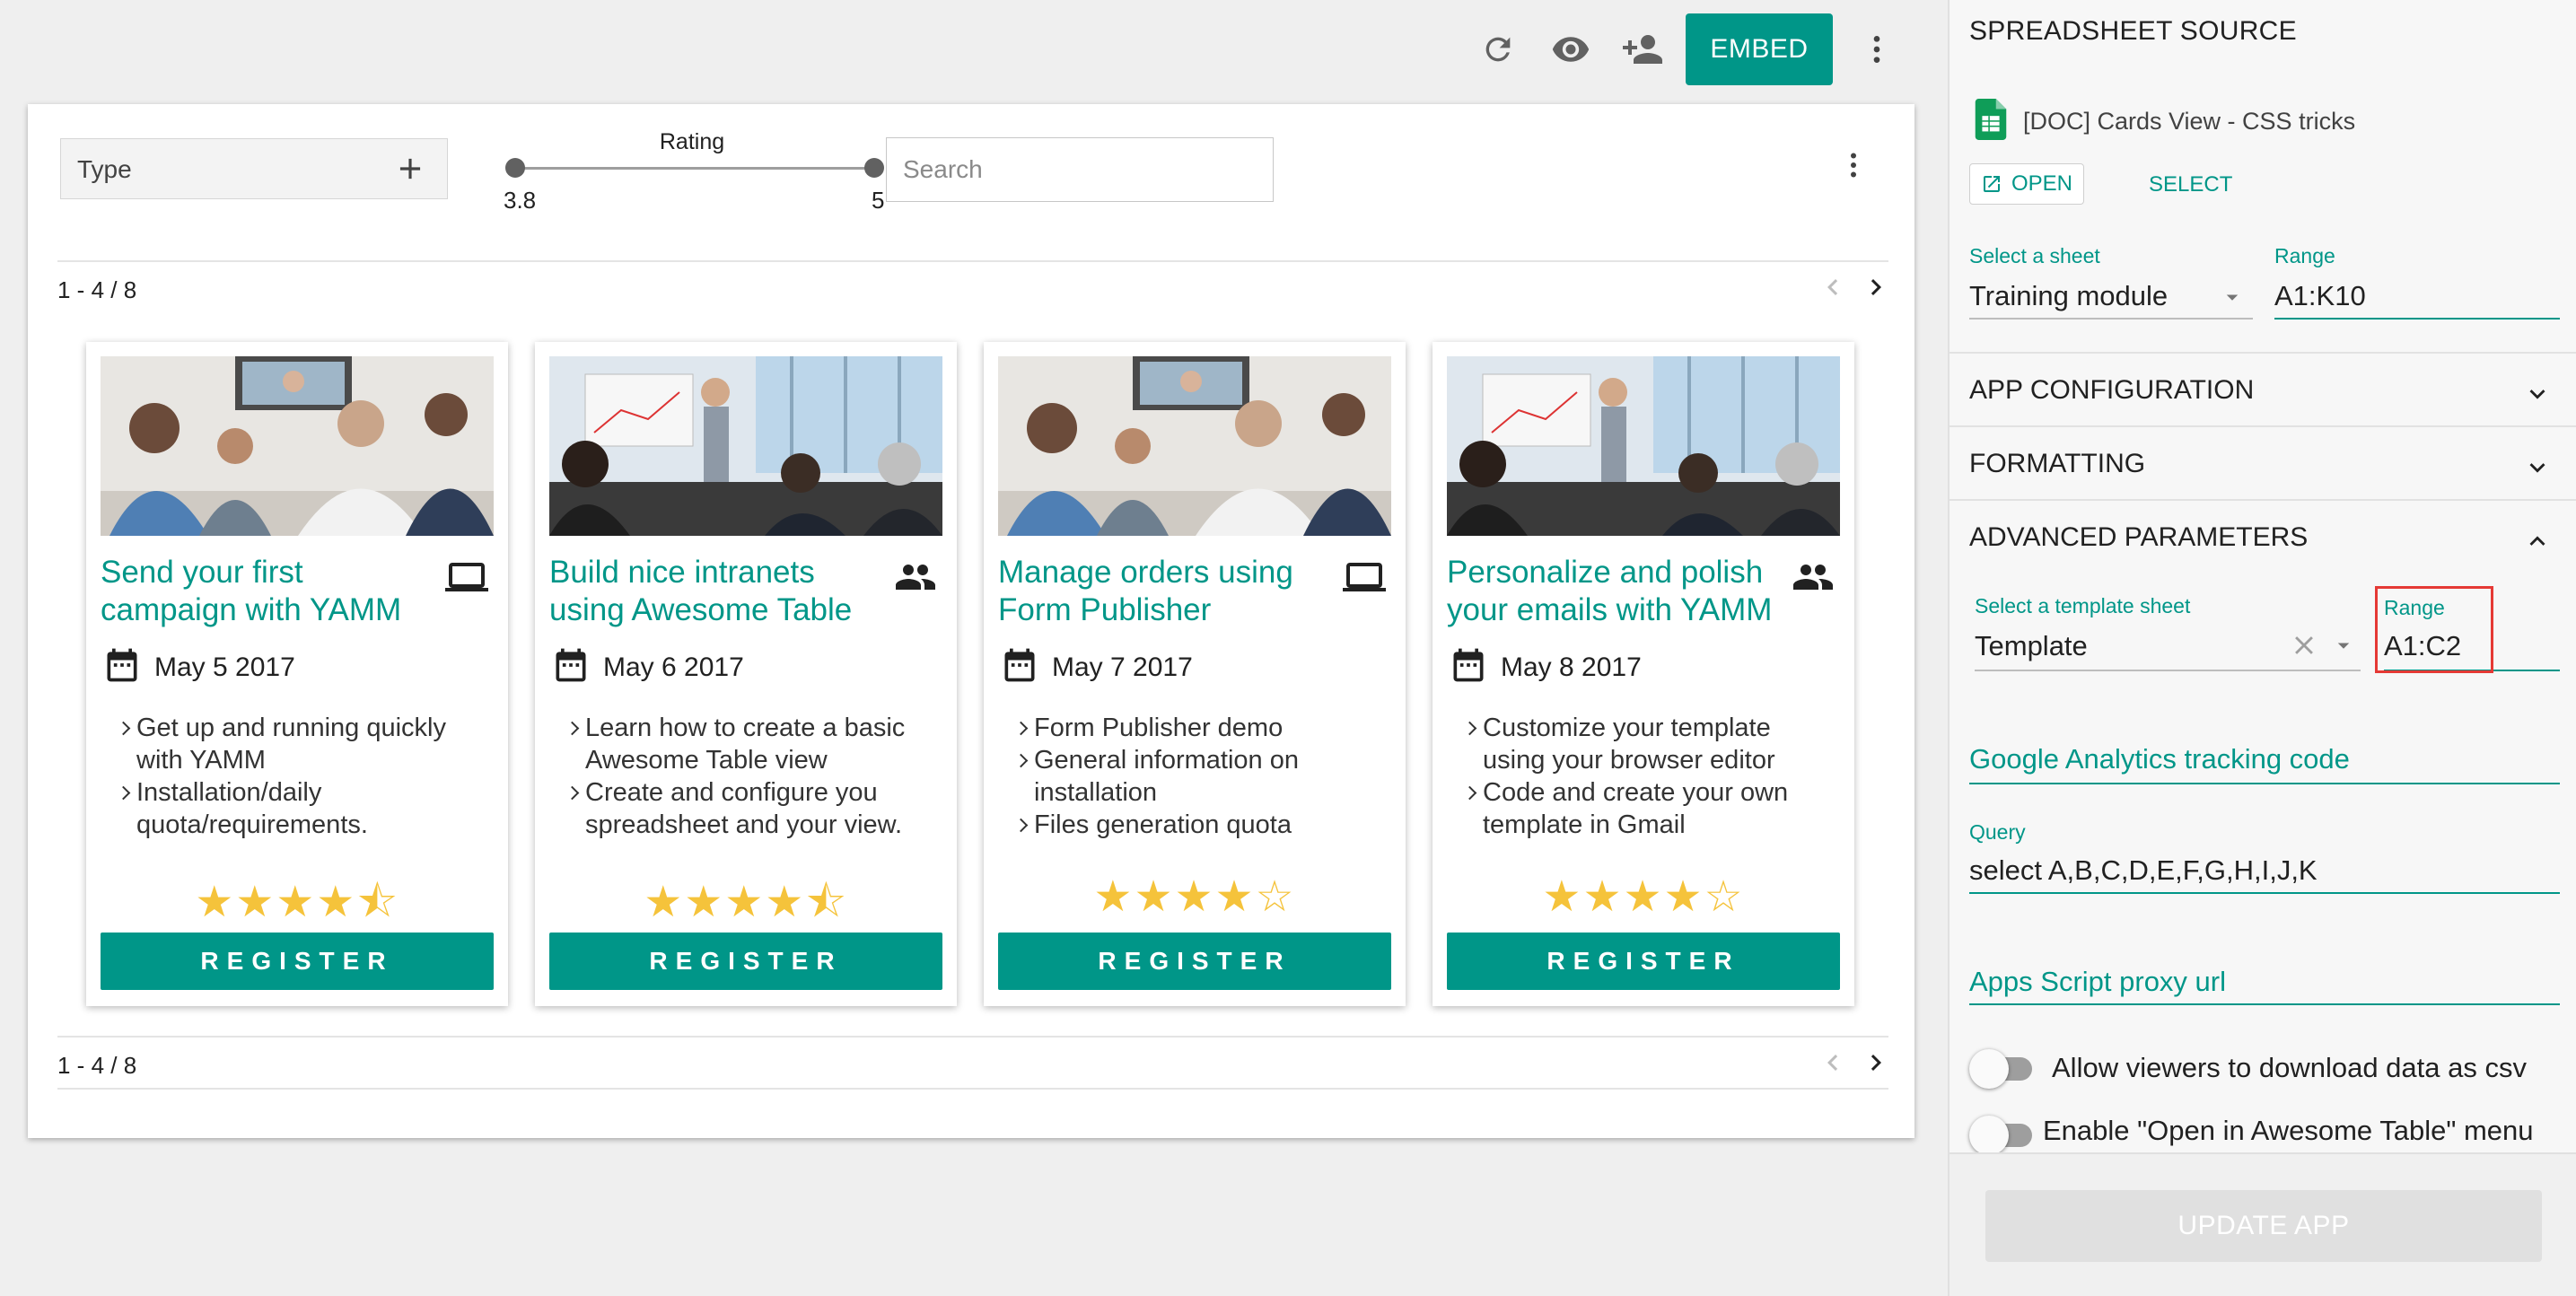 The width and height of the screenshot is (2576, 1296). Describe the element at coordinates (2304, 255) in the screenshot. I see `range-label: Range` at that location.